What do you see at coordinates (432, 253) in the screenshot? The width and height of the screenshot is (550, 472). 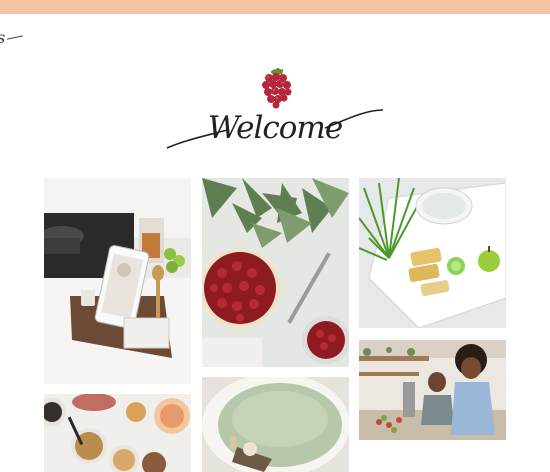 I see `herb-tray-photo` at bounding box center [432, 253].